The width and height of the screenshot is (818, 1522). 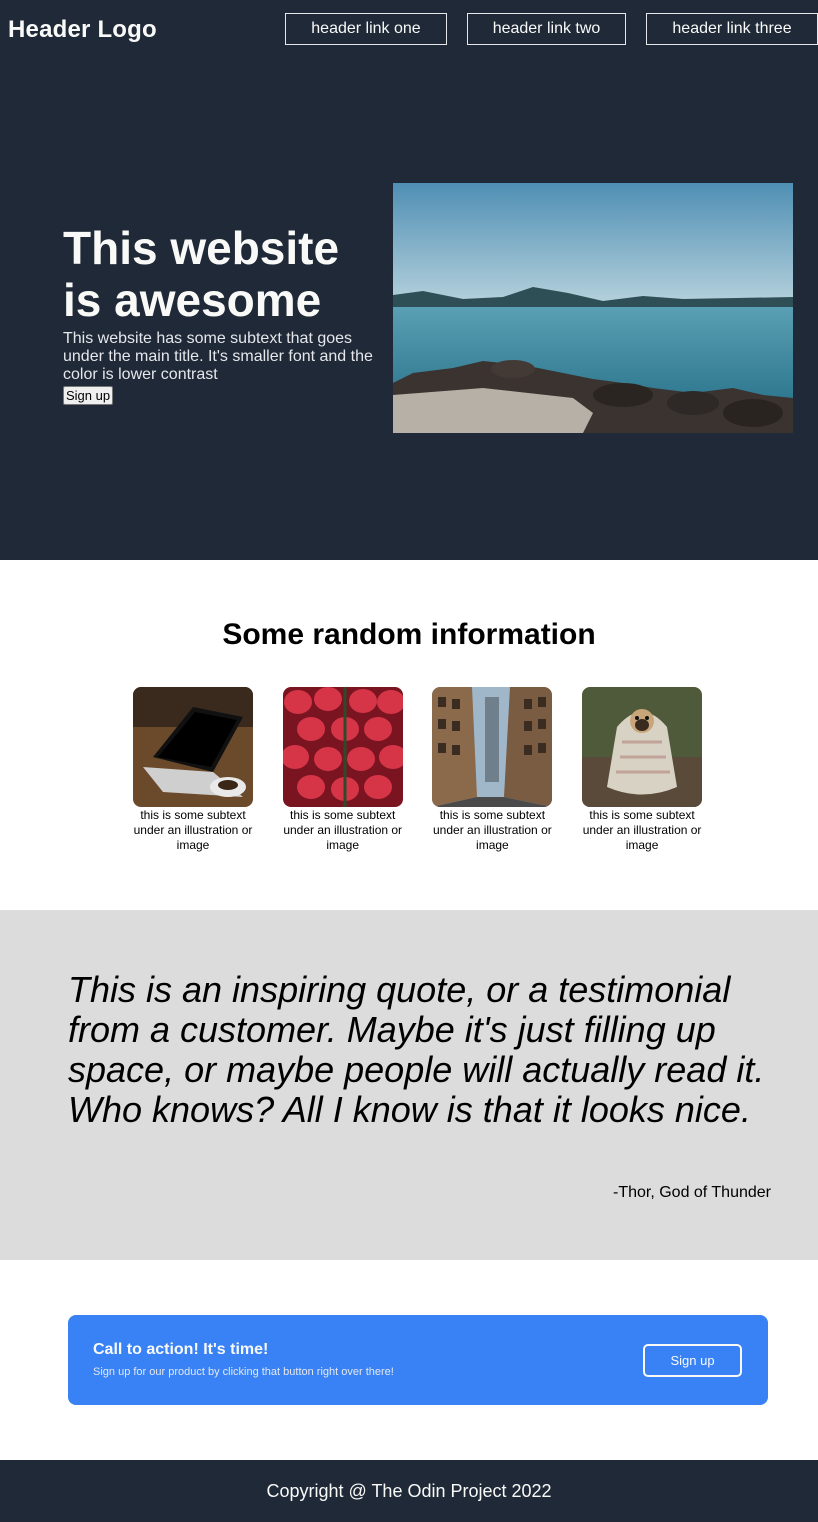 I want to click on quote-author: -Thor, God of Thunder, so click(x=691, y=1192).